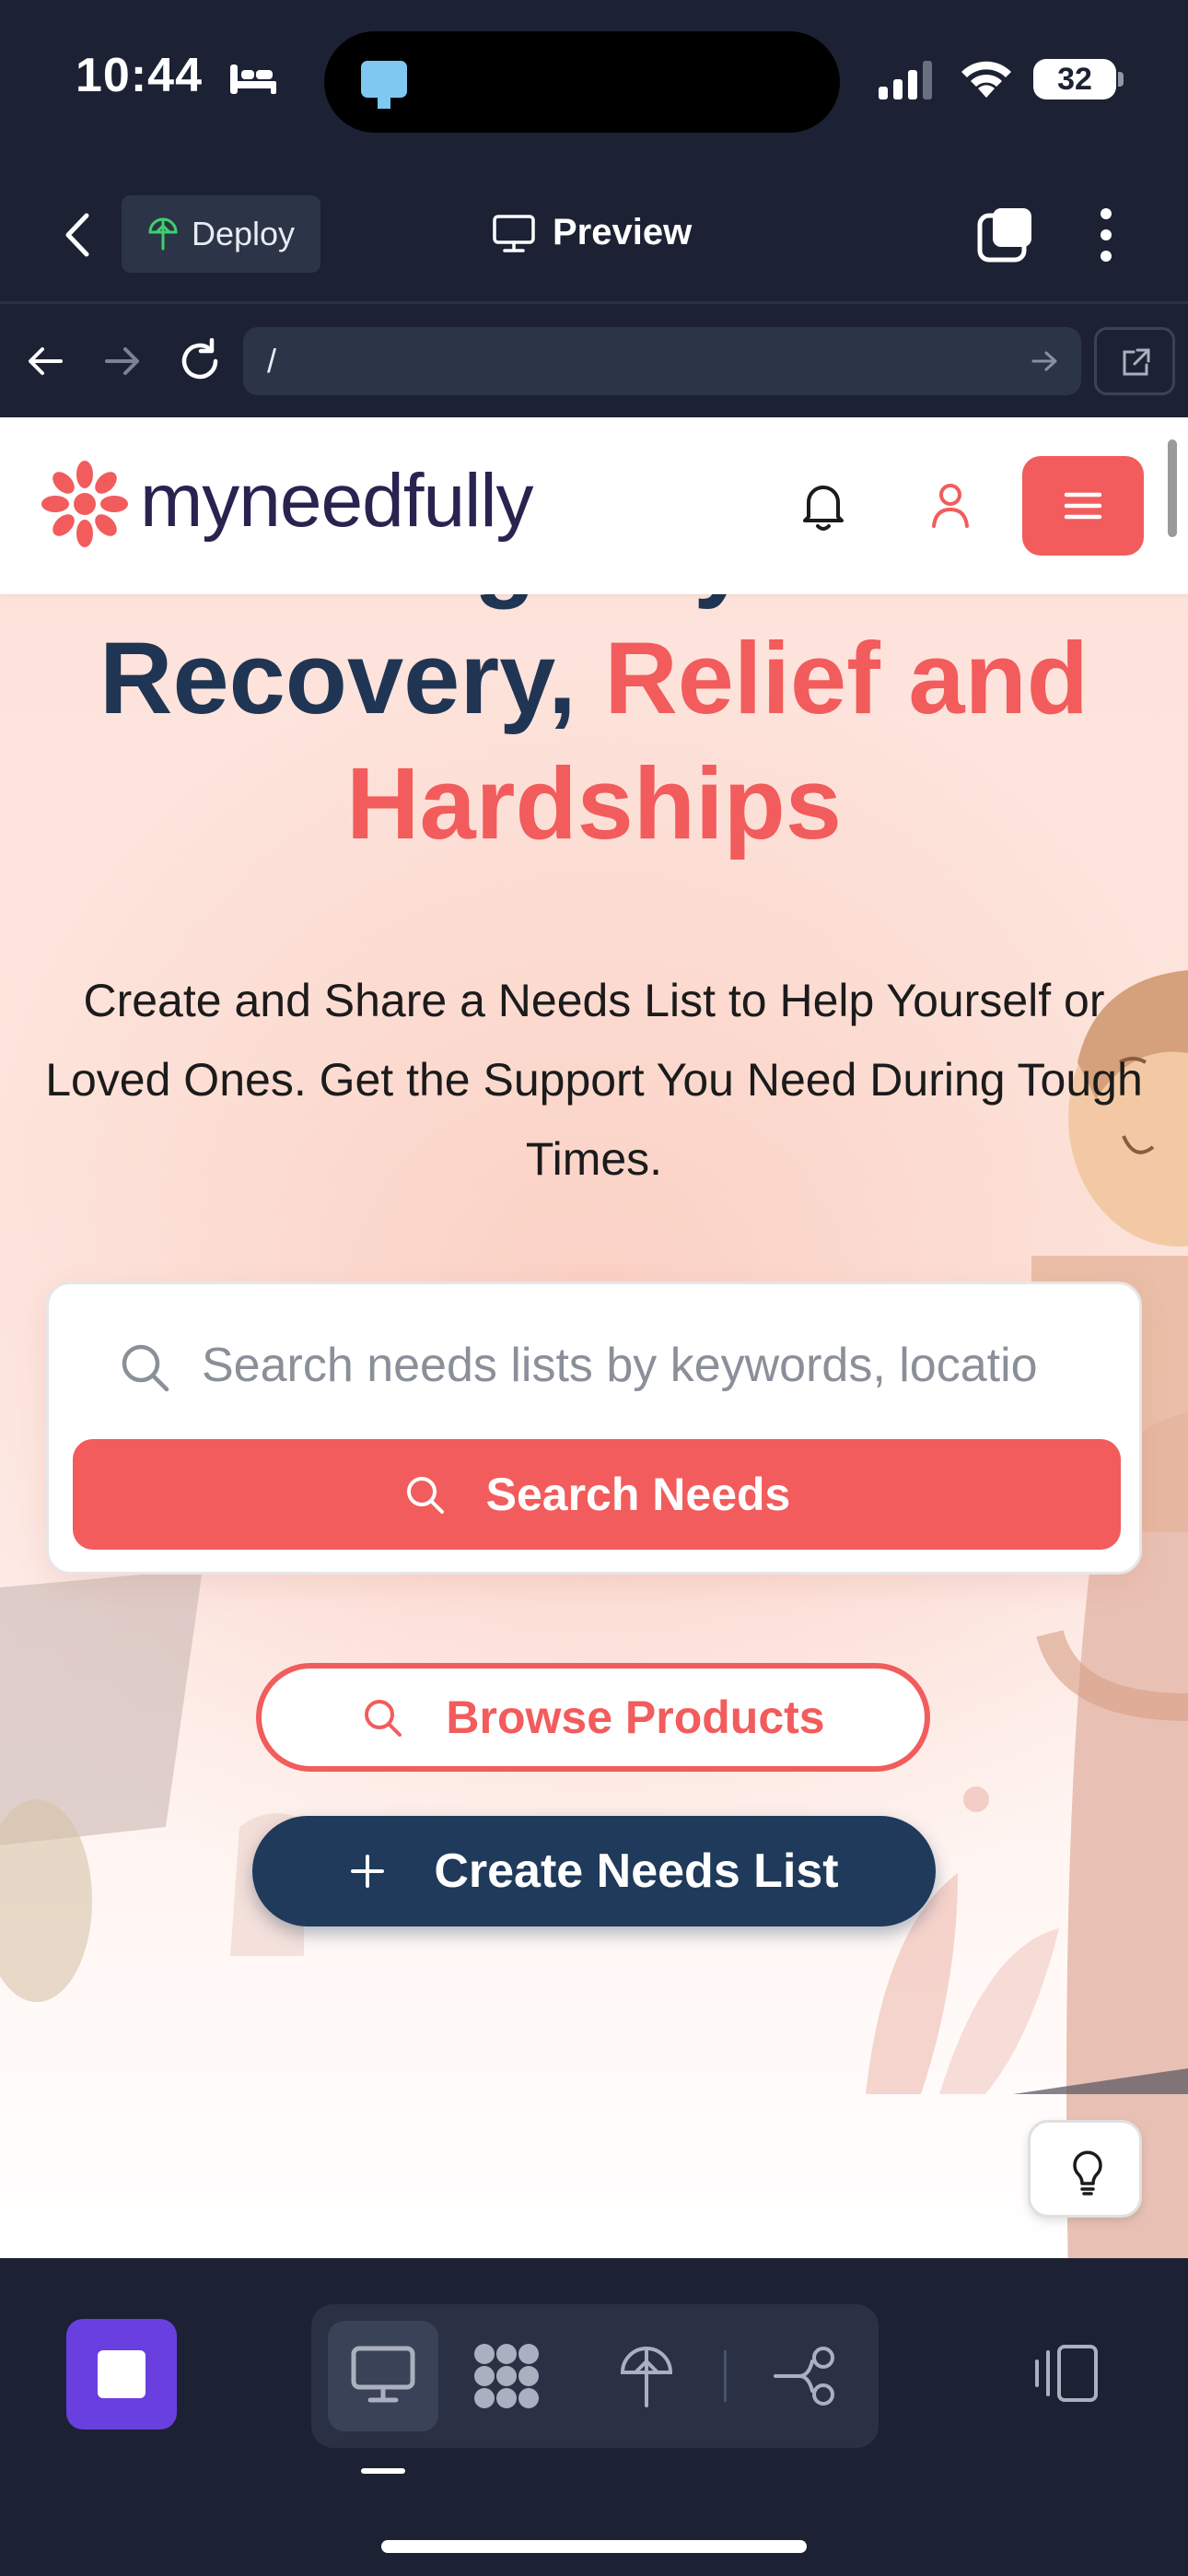 This screenshot has width=1188, height=2576. What do you see at coordinates (594, 506) in the screenshot?
I see `site-header: myneedfully` at bounding box center [594, 506].